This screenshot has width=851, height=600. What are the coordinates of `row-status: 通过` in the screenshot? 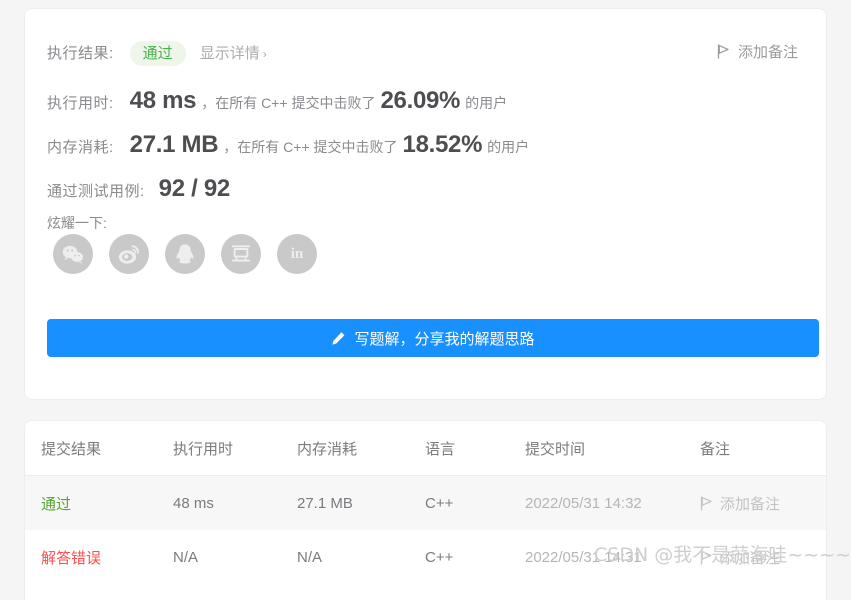 It's located at (56, 503).